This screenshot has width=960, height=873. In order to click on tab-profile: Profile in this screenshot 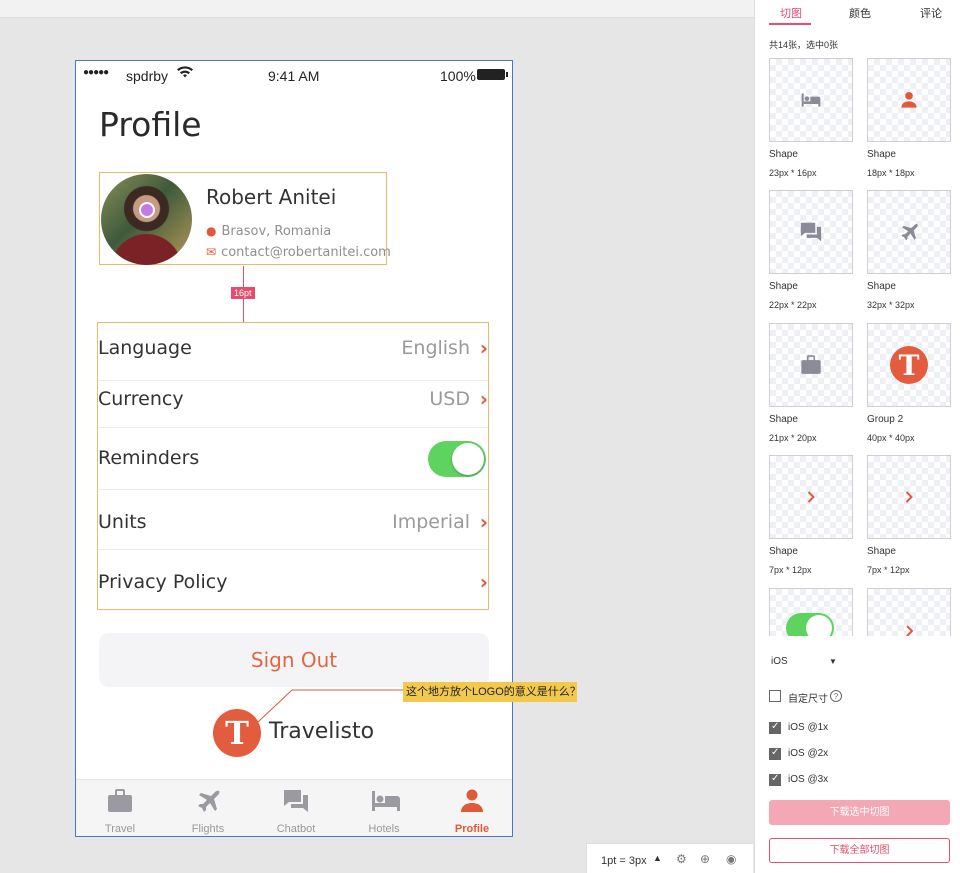, I will do `click(470, 808)`.